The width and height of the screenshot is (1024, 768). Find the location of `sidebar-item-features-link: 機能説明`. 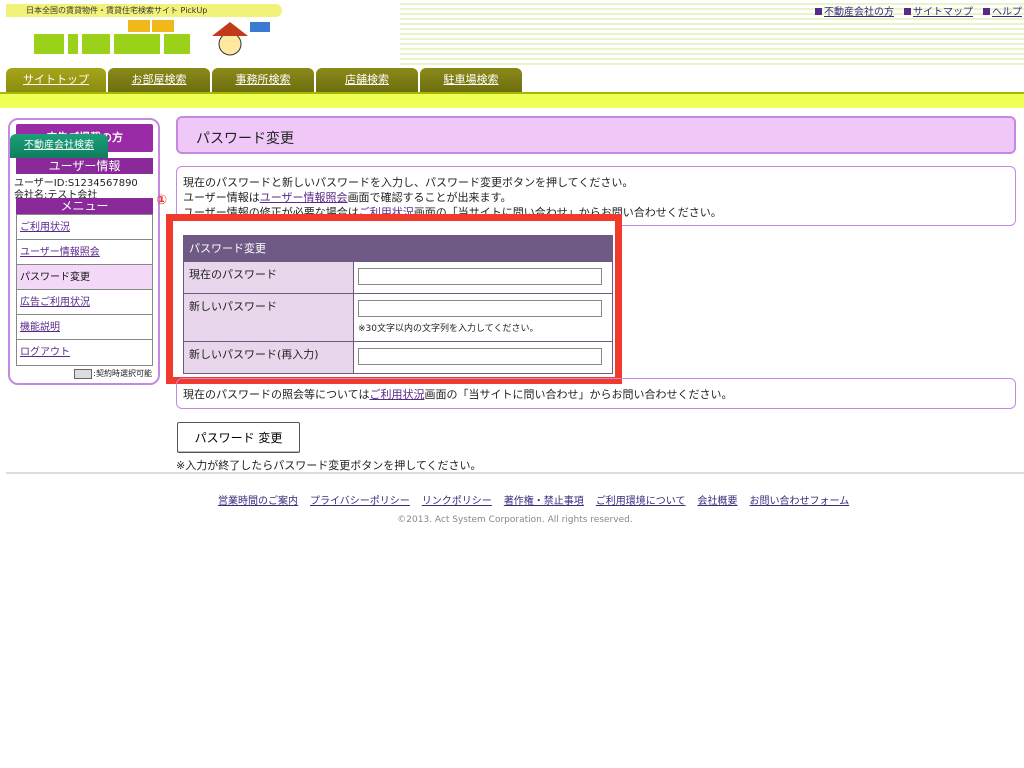

sidebar-item-features-link: 機能説明 is located at coordinates (40, 327).